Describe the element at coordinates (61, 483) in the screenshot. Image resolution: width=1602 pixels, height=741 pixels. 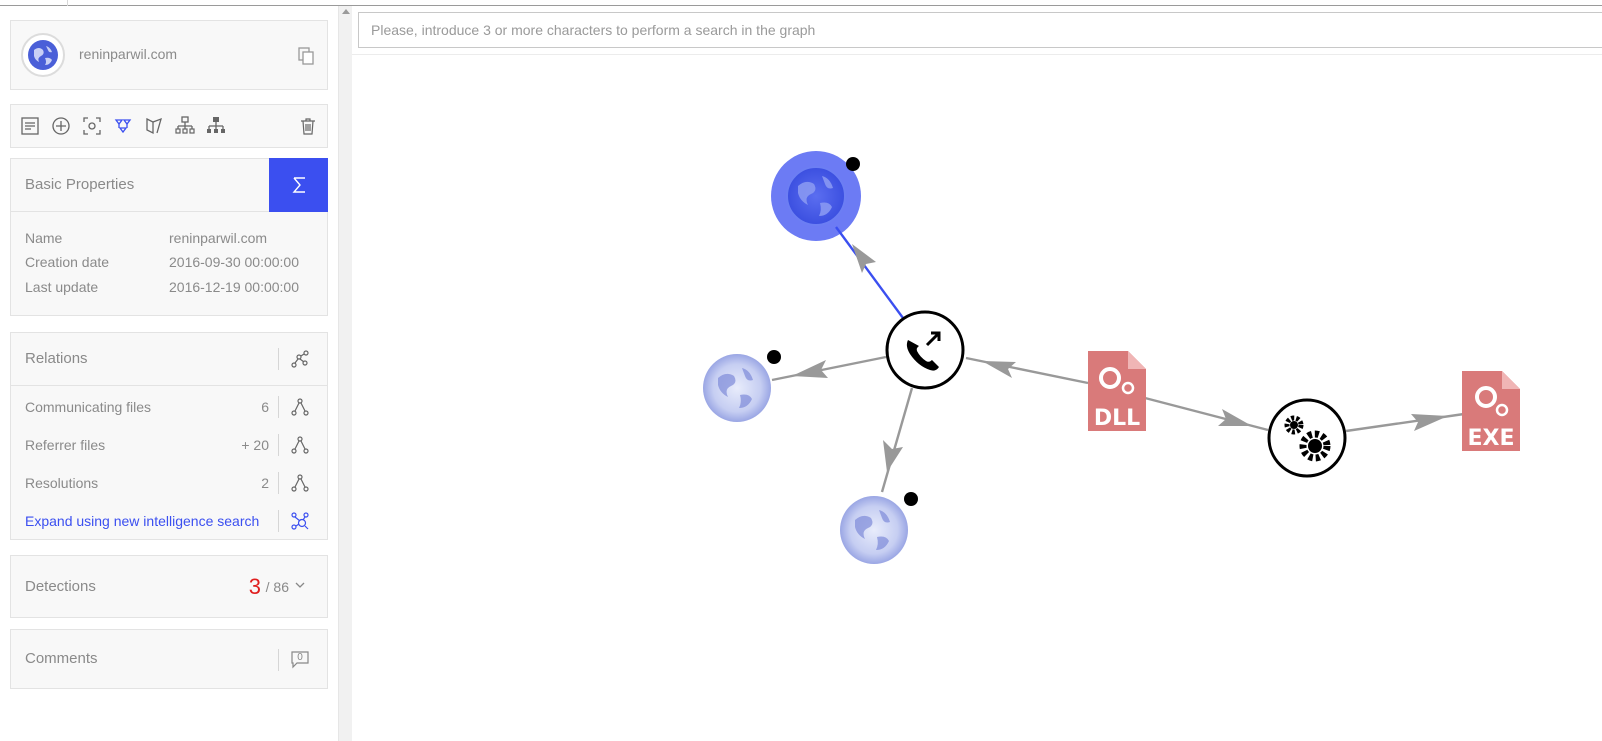
I see `relation-resolutions: Resolutions` at that location.